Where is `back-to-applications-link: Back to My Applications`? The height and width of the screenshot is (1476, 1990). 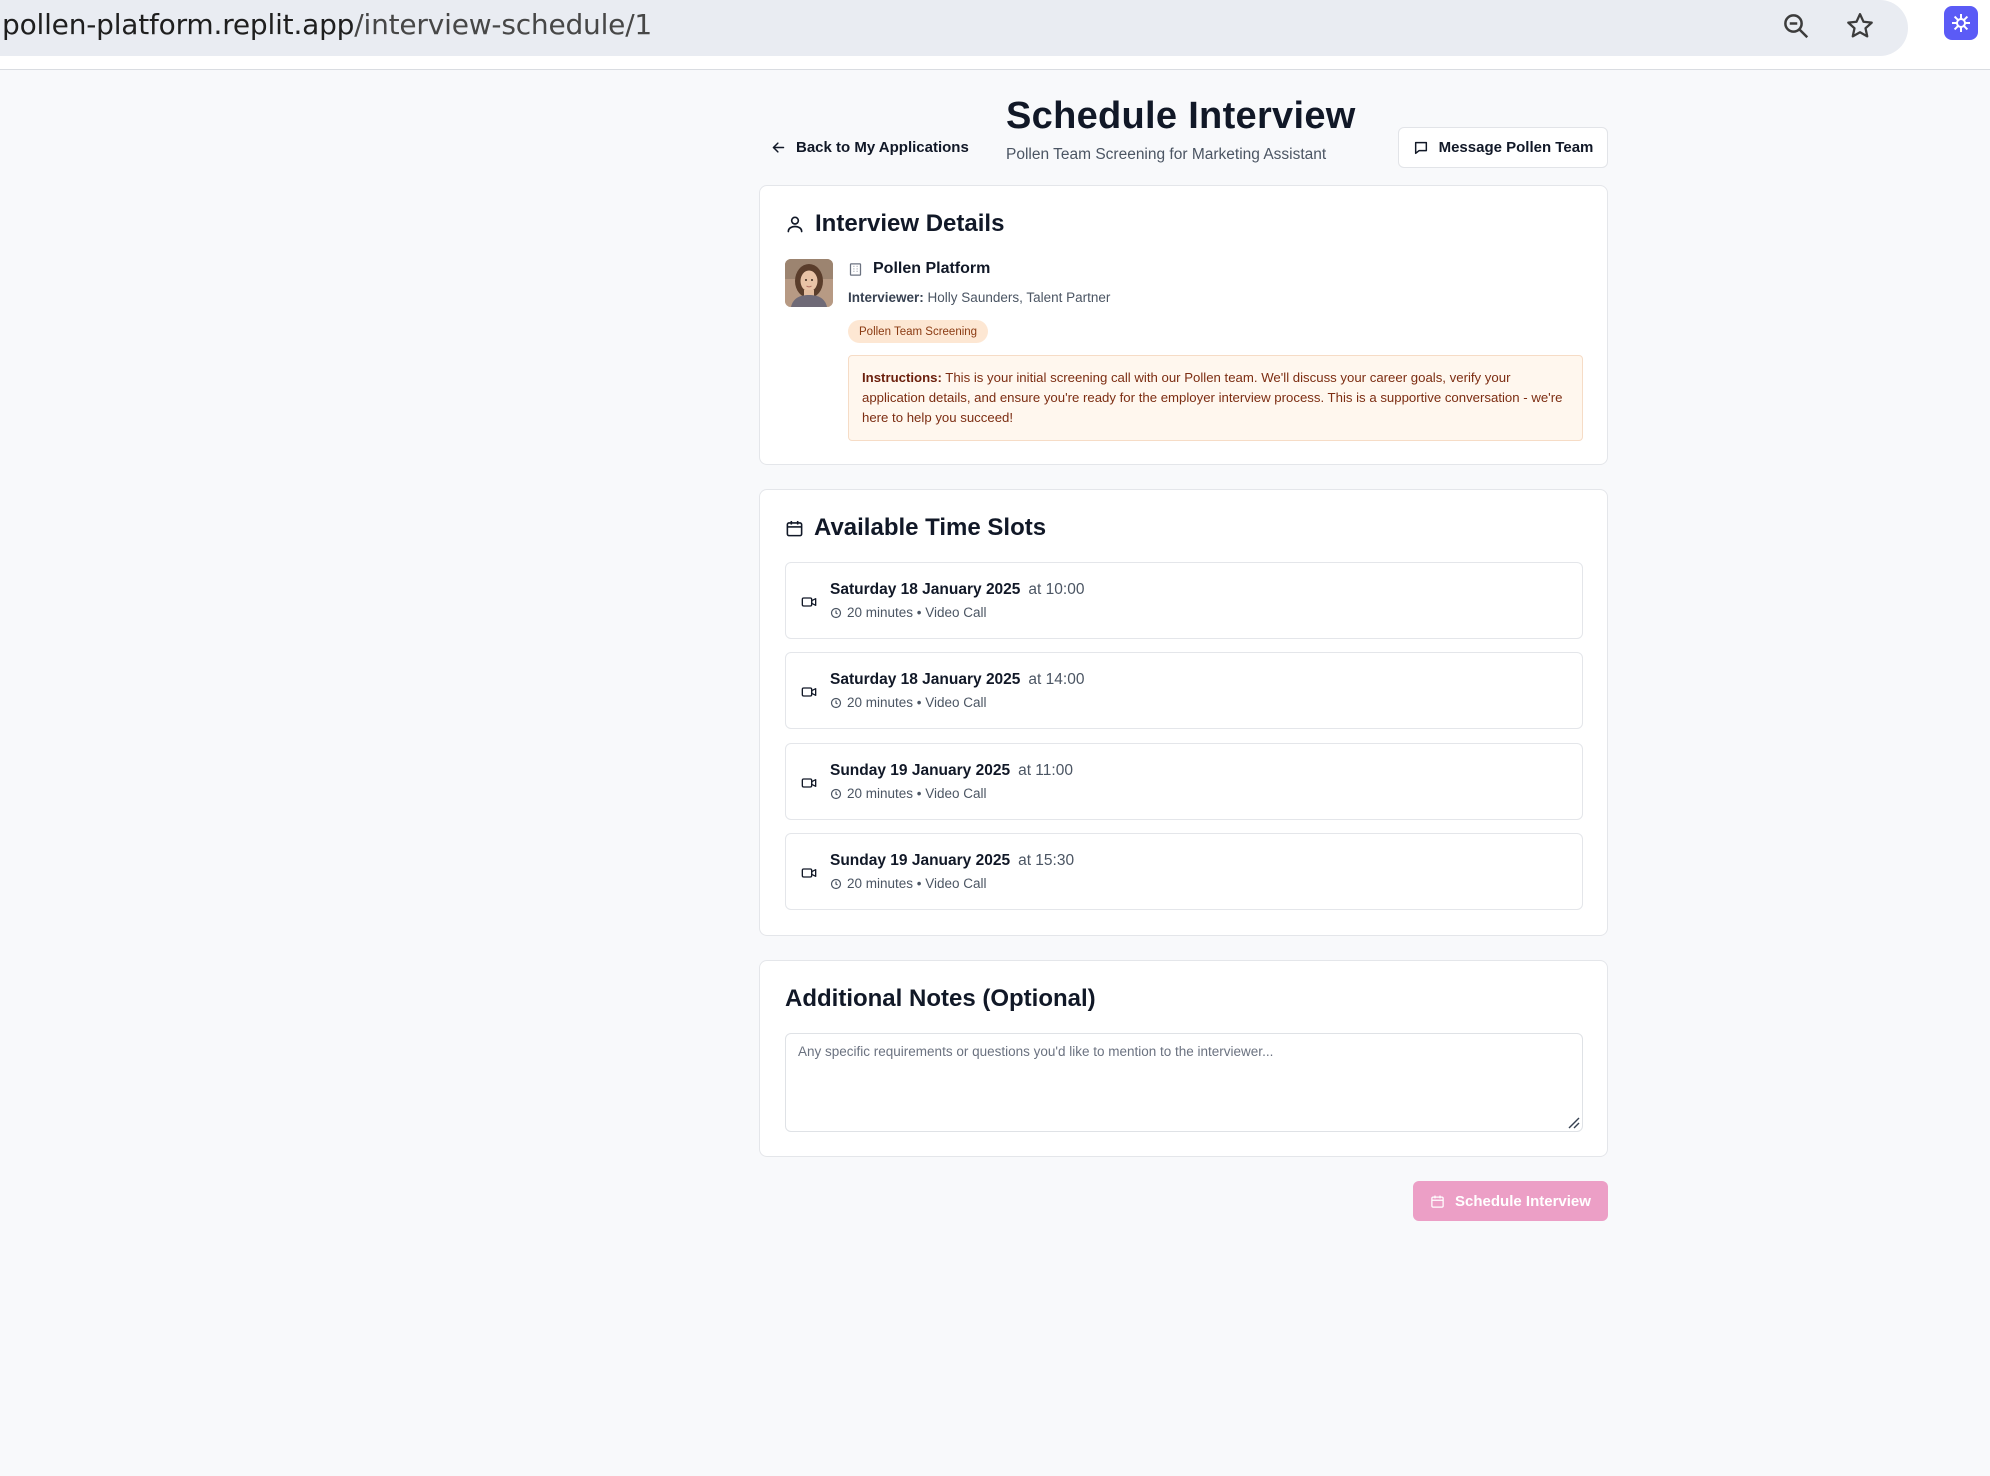
back-to-applications-link: Back to My Applications is located at coordinates (870, 147).